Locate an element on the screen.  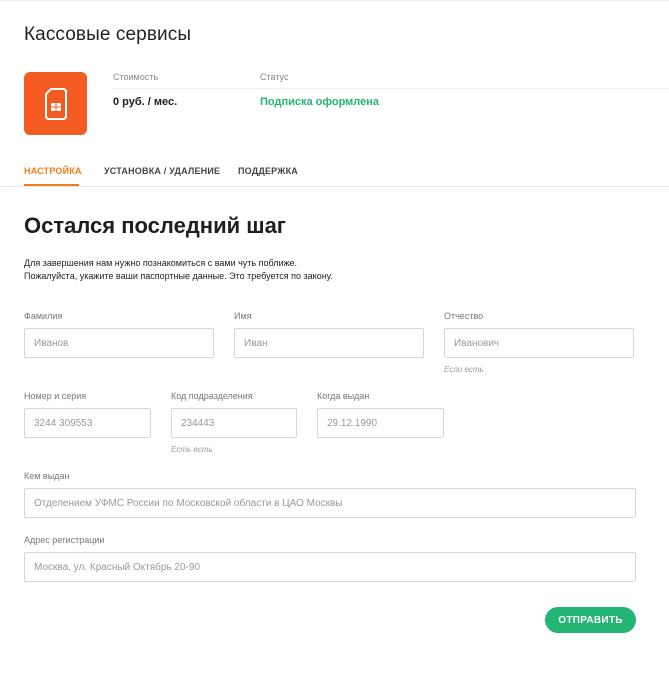
middle-name-label: Отчество is located at coordinates (464, 316).